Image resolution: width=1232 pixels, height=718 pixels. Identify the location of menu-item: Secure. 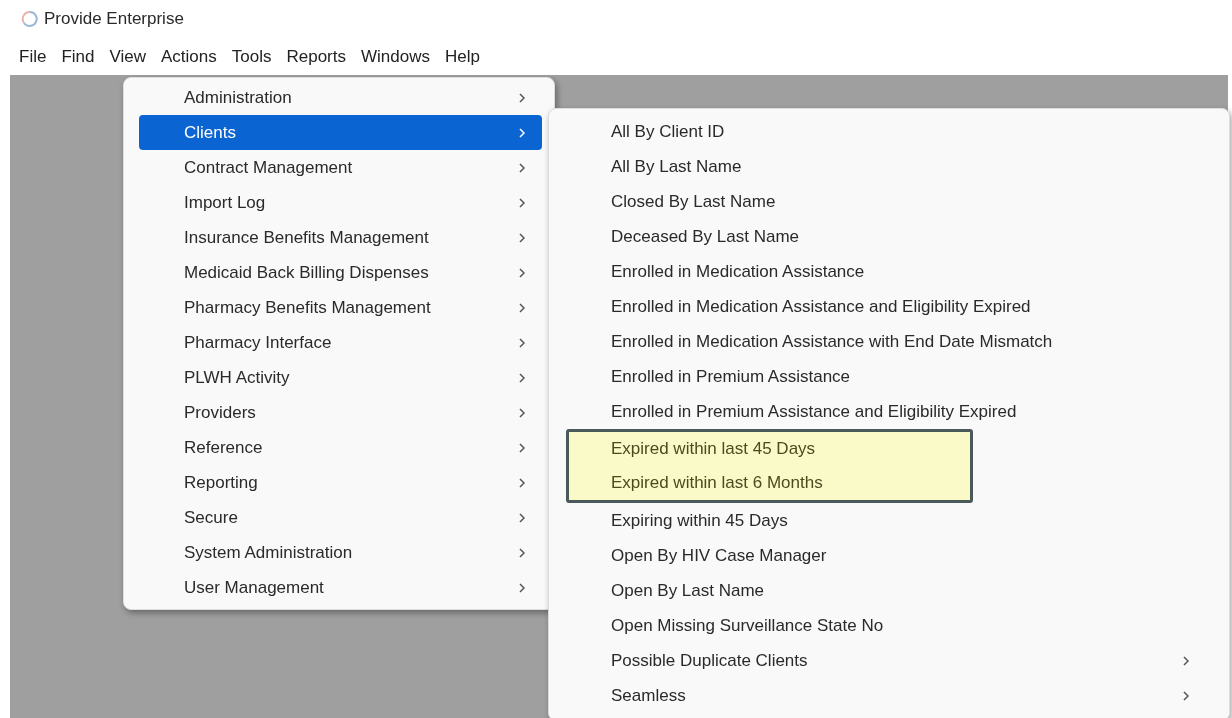
(340, 517).